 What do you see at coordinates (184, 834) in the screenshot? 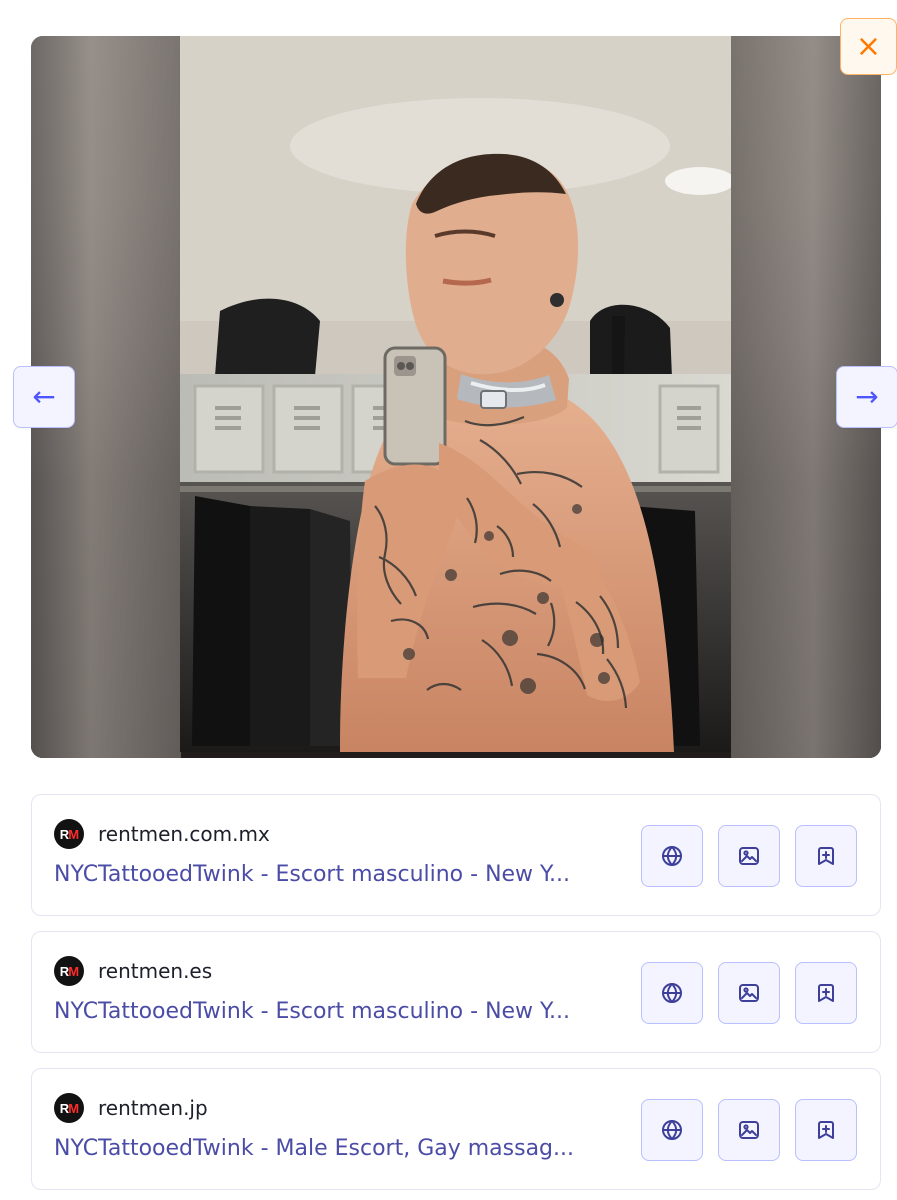
I see `site-name: rentmen.com.mx` at bounding box center [184, 834].